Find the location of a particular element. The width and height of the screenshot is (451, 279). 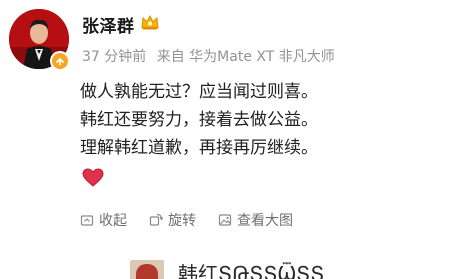

post-line: 理解韩红道歉，再接再厉继续。 is located at coordinates (199, 148).